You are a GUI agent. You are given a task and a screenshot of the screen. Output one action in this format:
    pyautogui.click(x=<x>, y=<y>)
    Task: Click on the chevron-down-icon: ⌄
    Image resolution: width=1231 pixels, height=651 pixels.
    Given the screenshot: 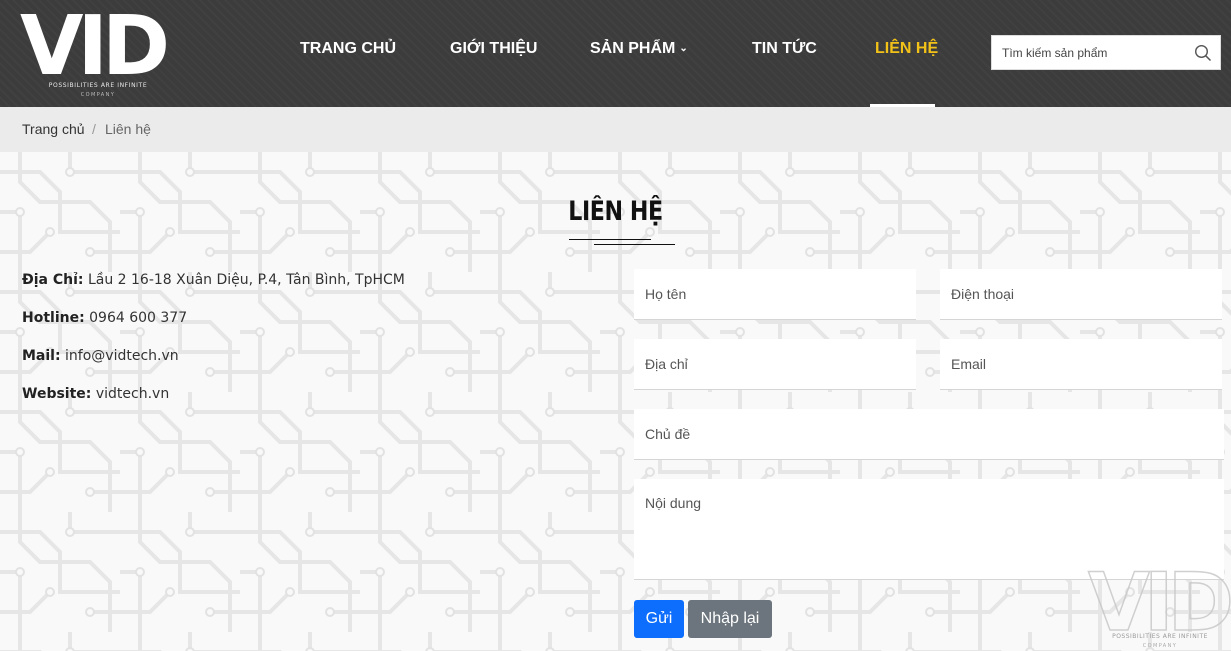 What is the action you would take?
    pyautogui.click(x=683, y=48)
    